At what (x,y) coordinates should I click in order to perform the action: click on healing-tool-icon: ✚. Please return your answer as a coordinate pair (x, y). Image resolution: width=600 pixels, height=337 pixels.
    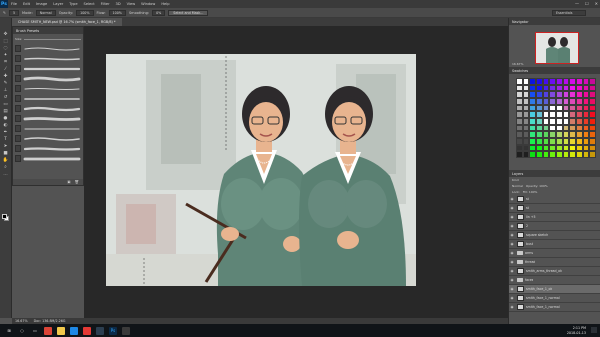
    Looking at the image, I should click on (6, 76).